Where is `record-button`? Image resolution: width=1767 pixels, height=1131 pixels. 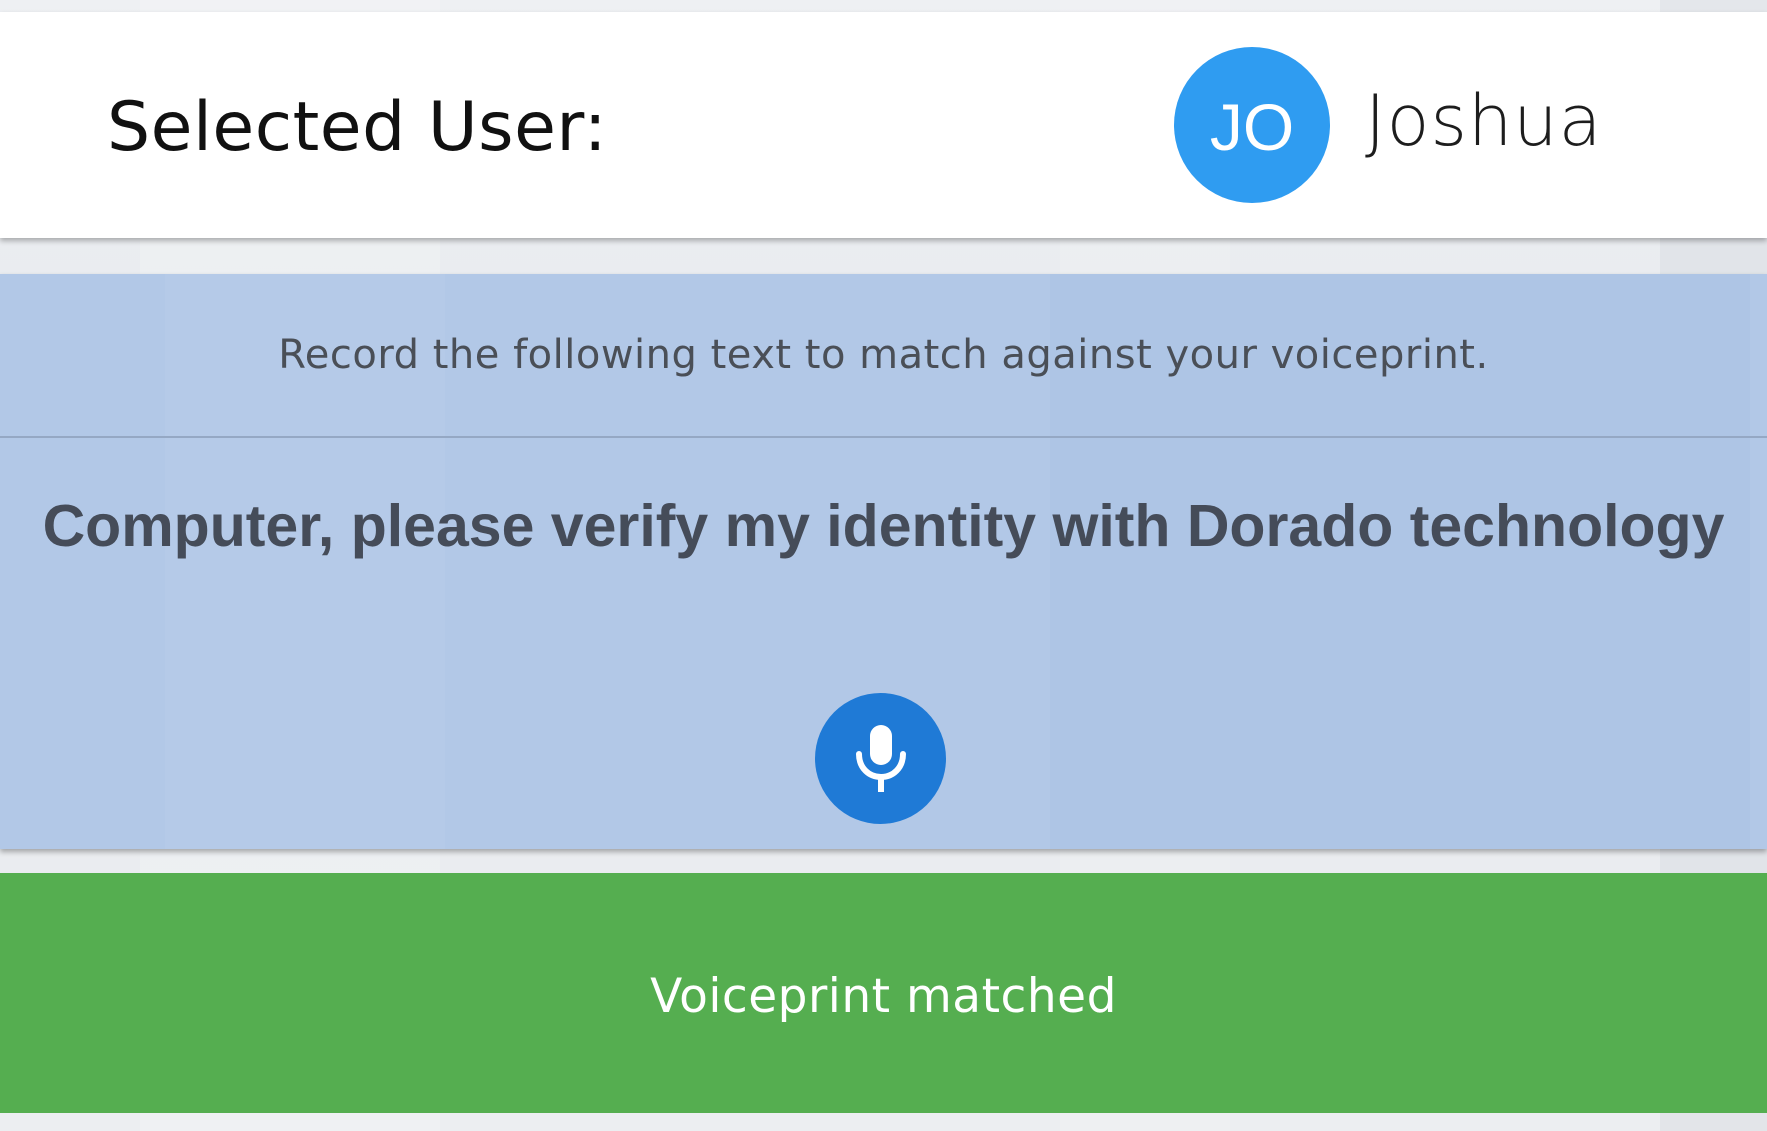 record-button is located at coordinates (880, 758).